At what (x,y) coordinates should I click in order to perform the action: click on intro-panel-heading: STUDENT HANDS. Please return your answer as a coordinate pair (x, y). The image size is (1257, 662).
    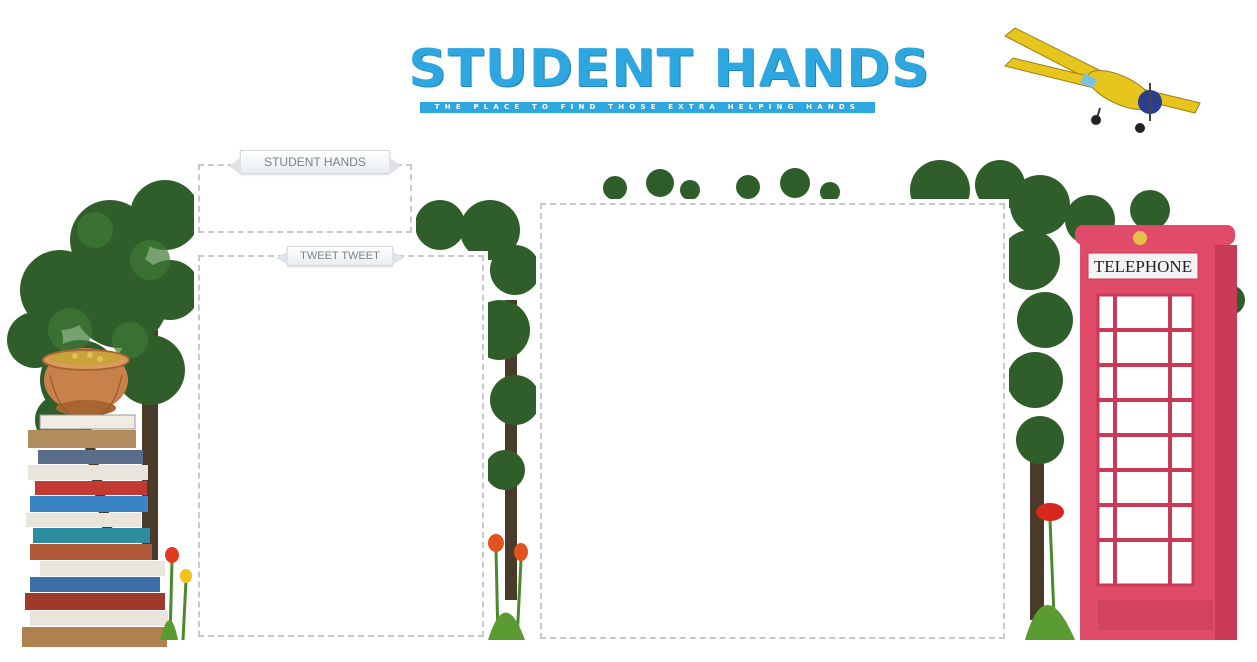
    Looking at the image, I should click on (315, 162).